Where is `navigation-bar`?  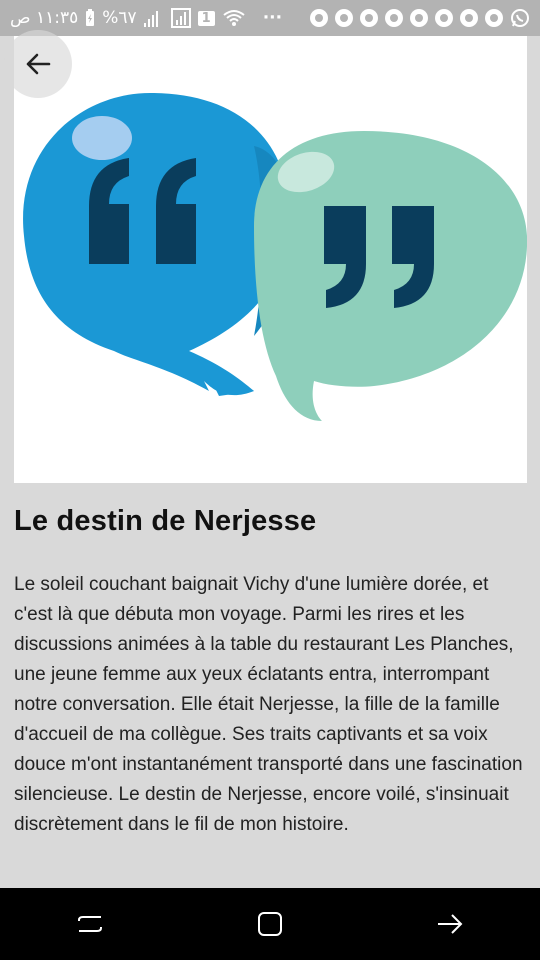
navigation-bar is located at coordinates (270, 924).